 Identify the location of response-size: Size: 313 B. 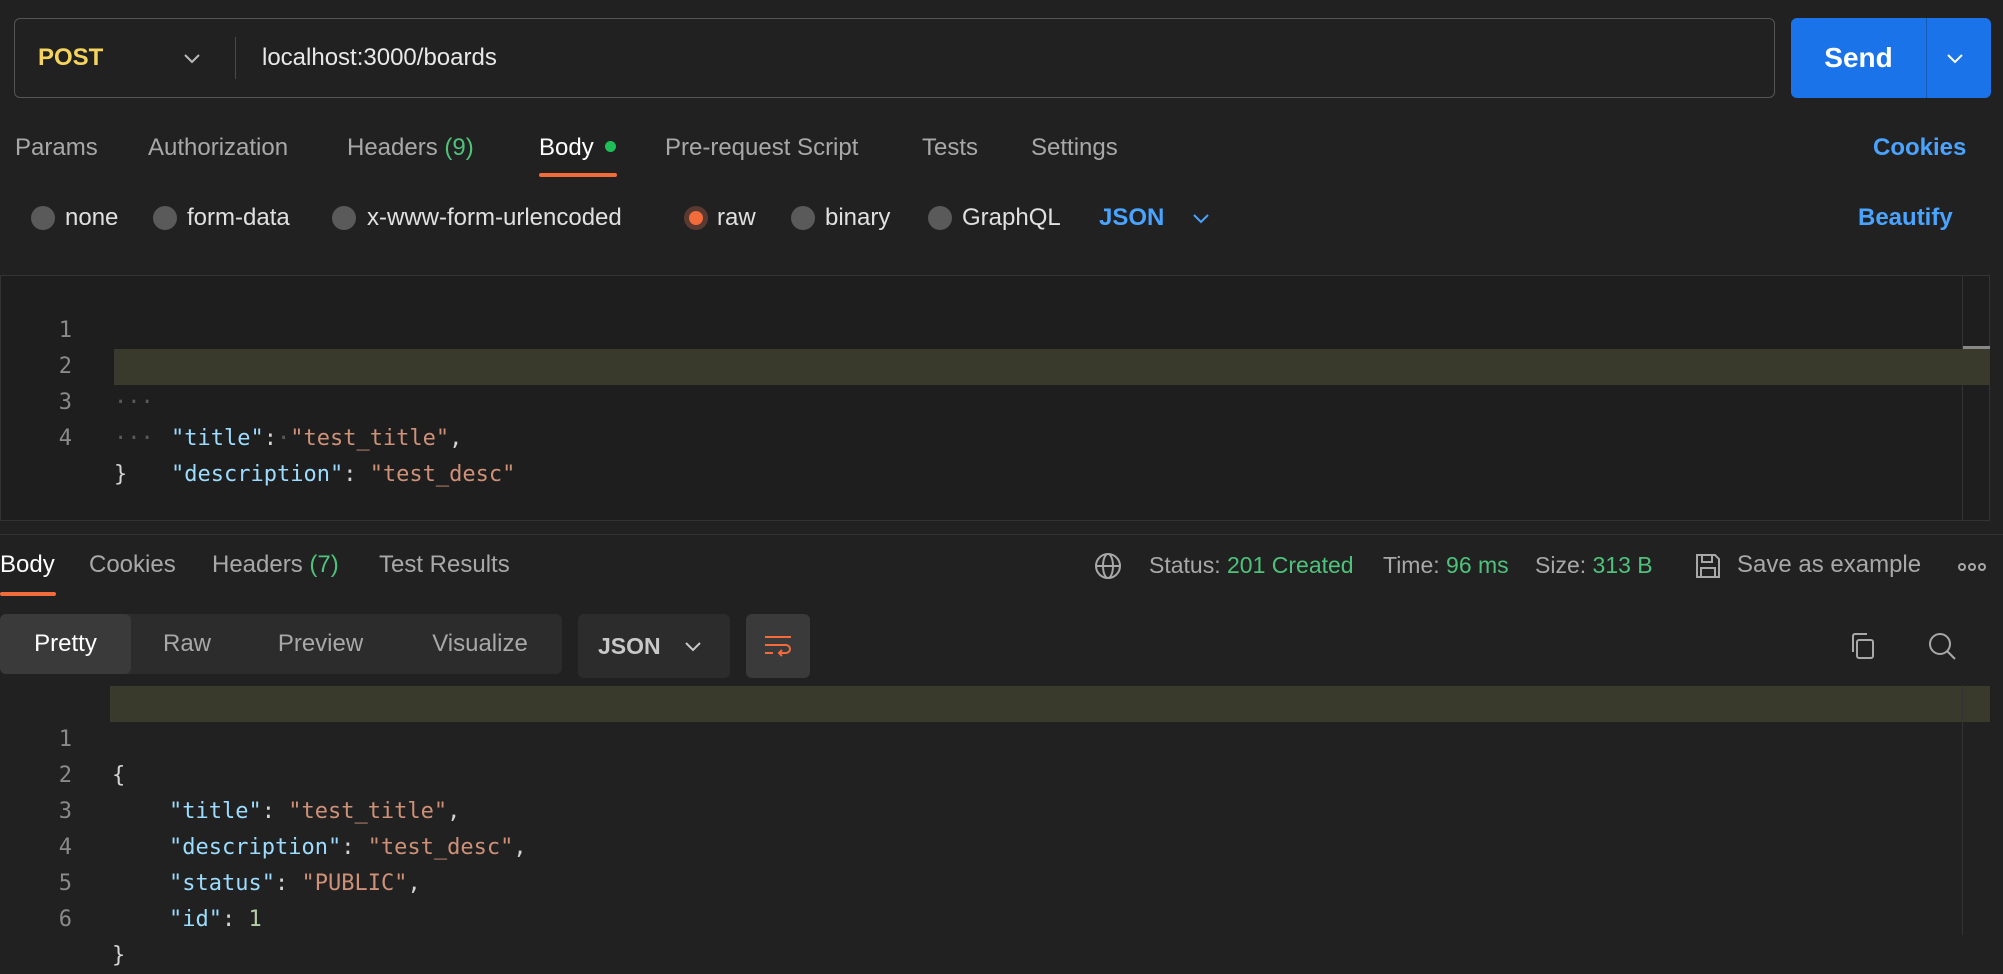
(1594, 565).